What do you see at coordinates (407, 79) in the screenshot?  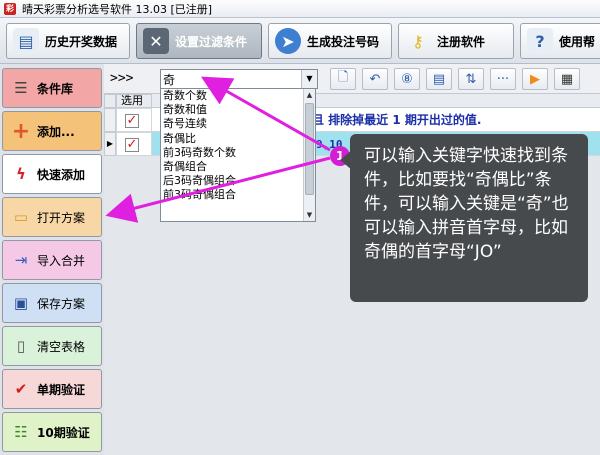 I see `number-8-icon: ⑧` at bounding box center [407, 79].